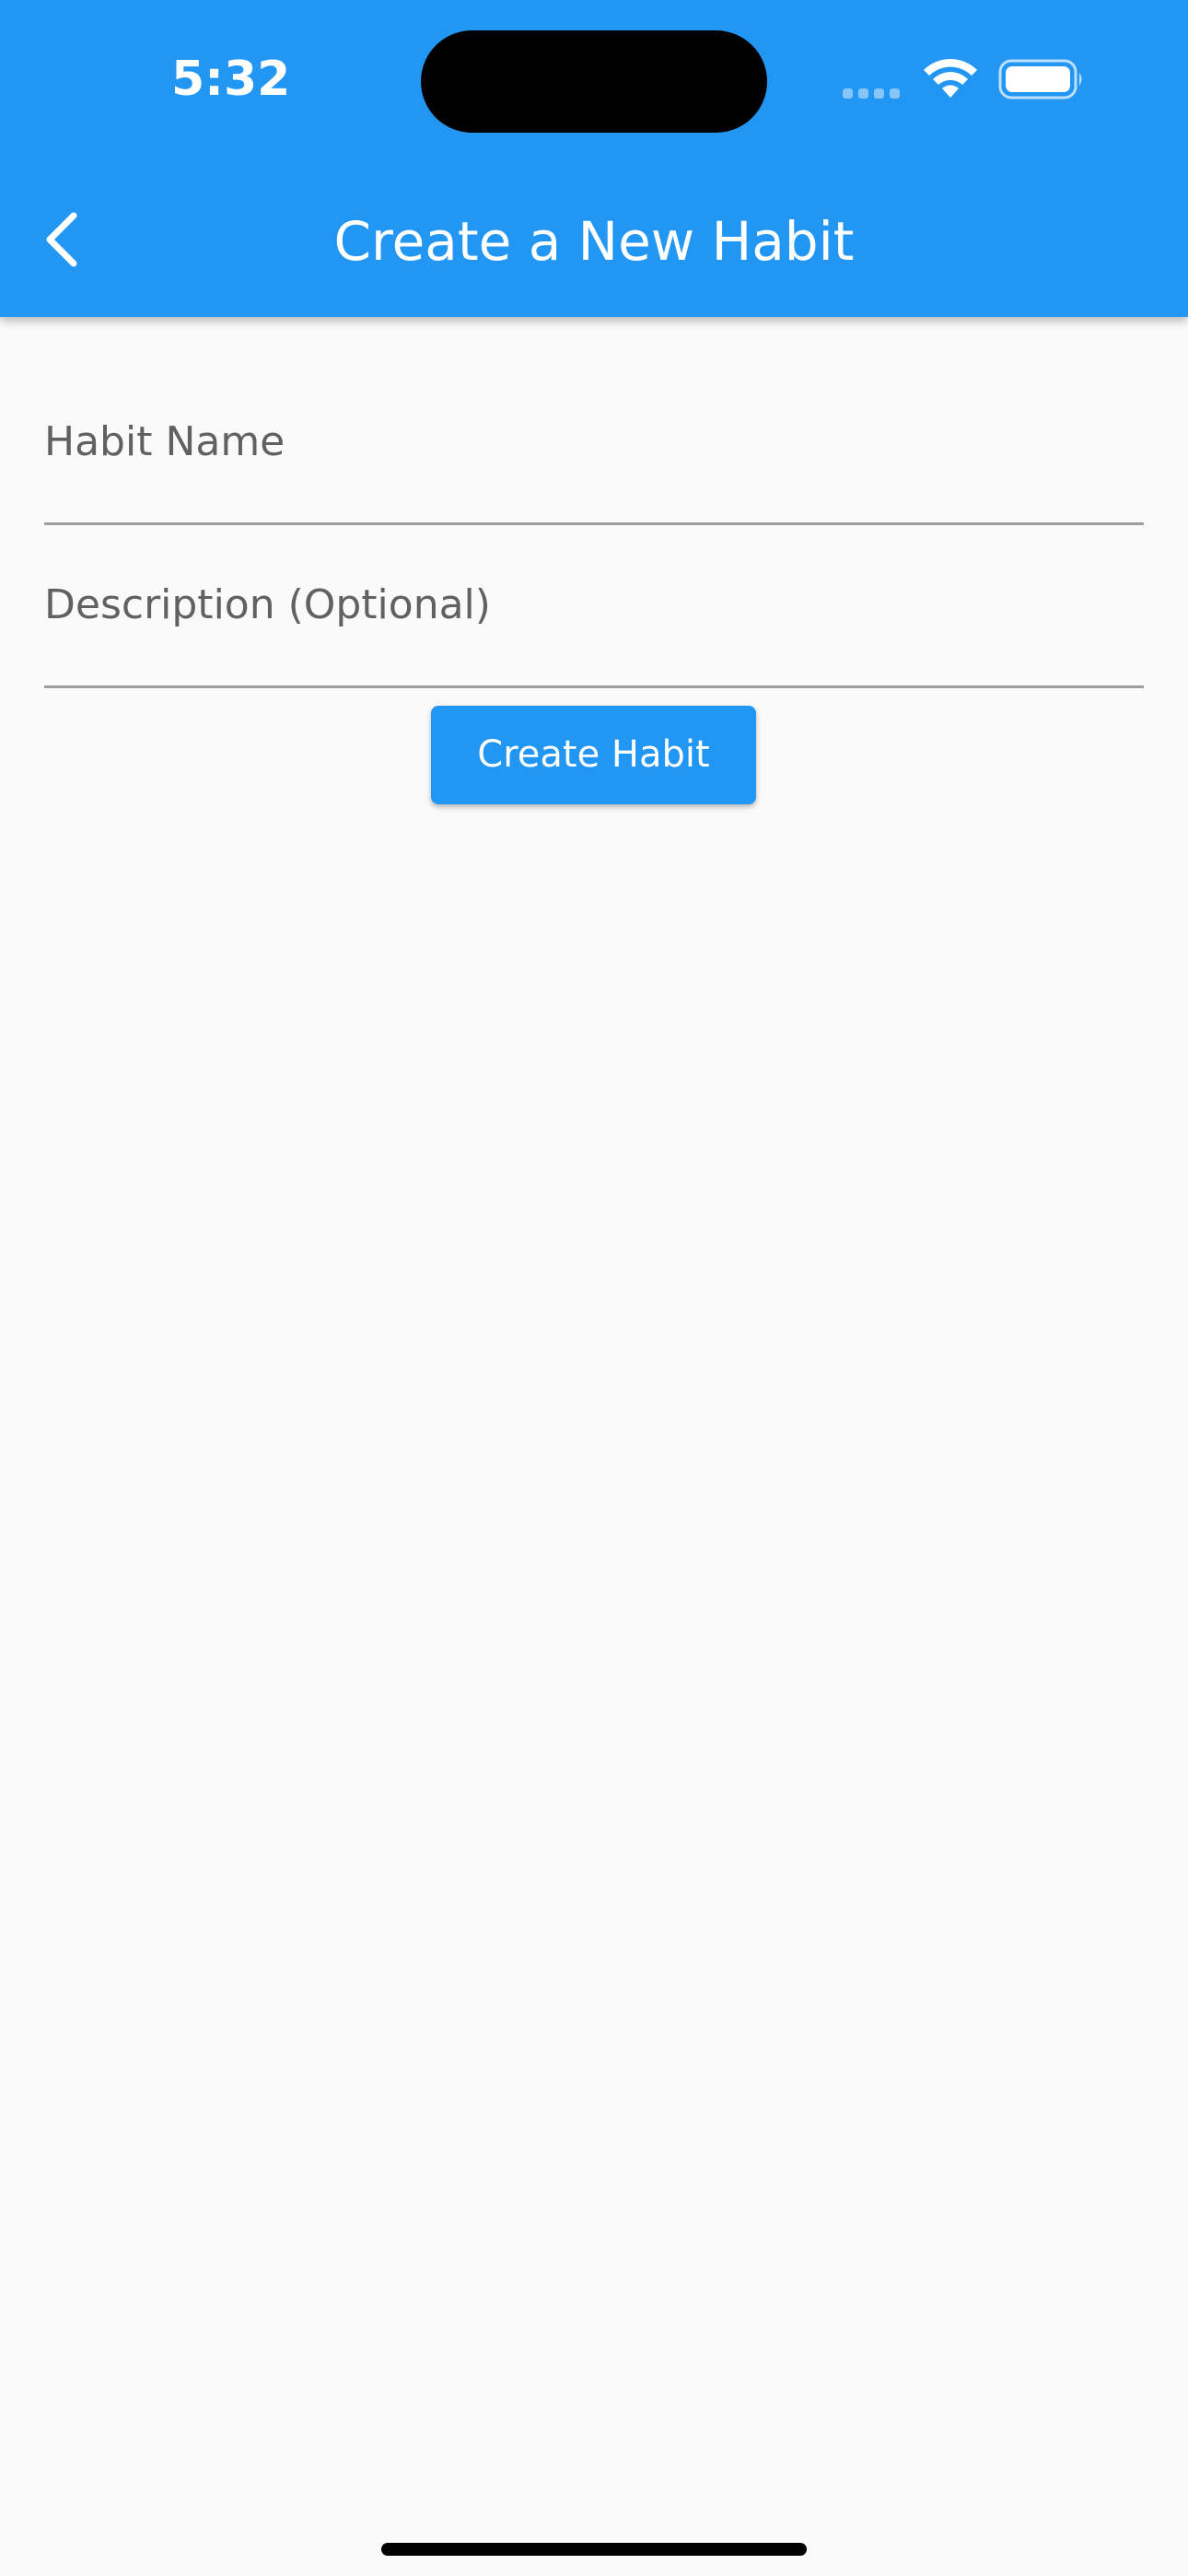 The height and width of the screenshot is (2576, 1188). What do you see at coordinates (594, 81) in the screenshot?
I see `dynamic-island` at bounding box center [594, 81].